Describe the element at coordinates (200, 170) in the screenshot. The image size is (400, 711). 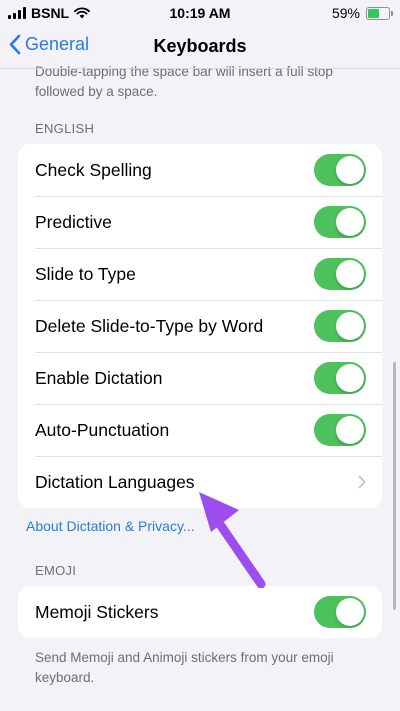
I see `row-check-spelling: Check Spelling` at that location.